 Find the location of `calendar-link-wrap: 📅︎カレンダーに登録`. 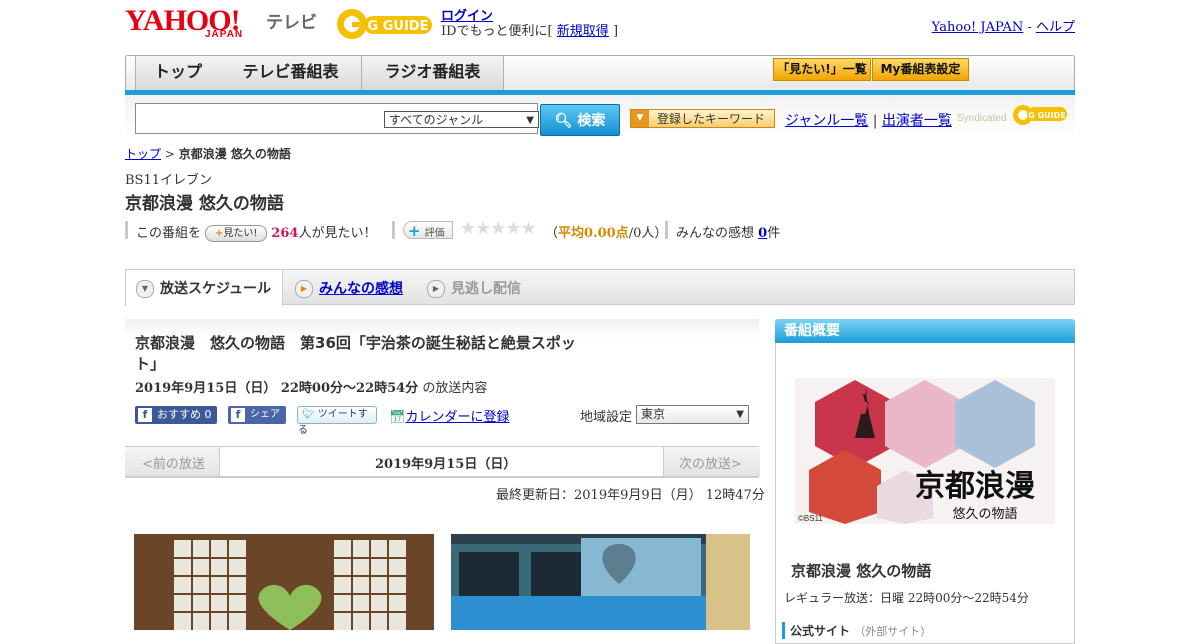

calendar-link-wrap: 📅︎カレンダーに登録 is located at coordinates (449, 415).